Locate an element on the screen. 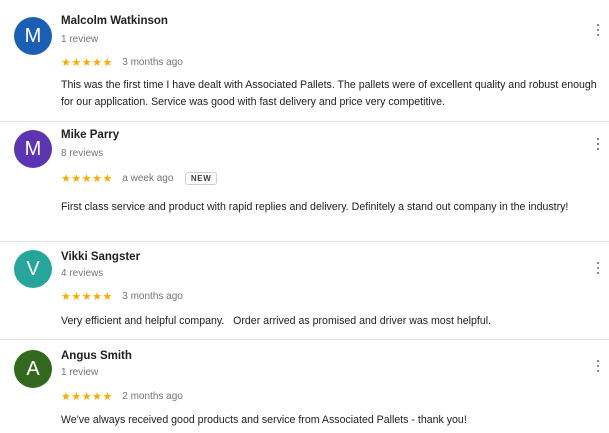 This screenshot has height=433, width=609. avatar: A is located at coordinates (33, 369).